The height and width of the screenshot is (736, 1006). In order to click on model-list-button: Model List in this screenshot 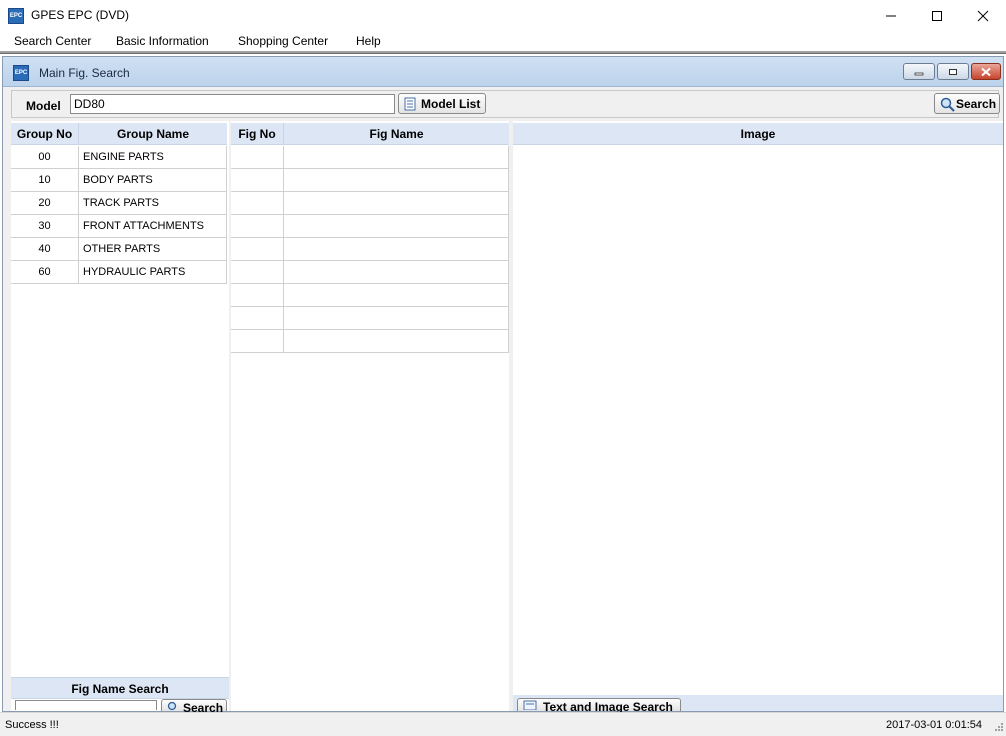, I will do `click(442, 103)`.